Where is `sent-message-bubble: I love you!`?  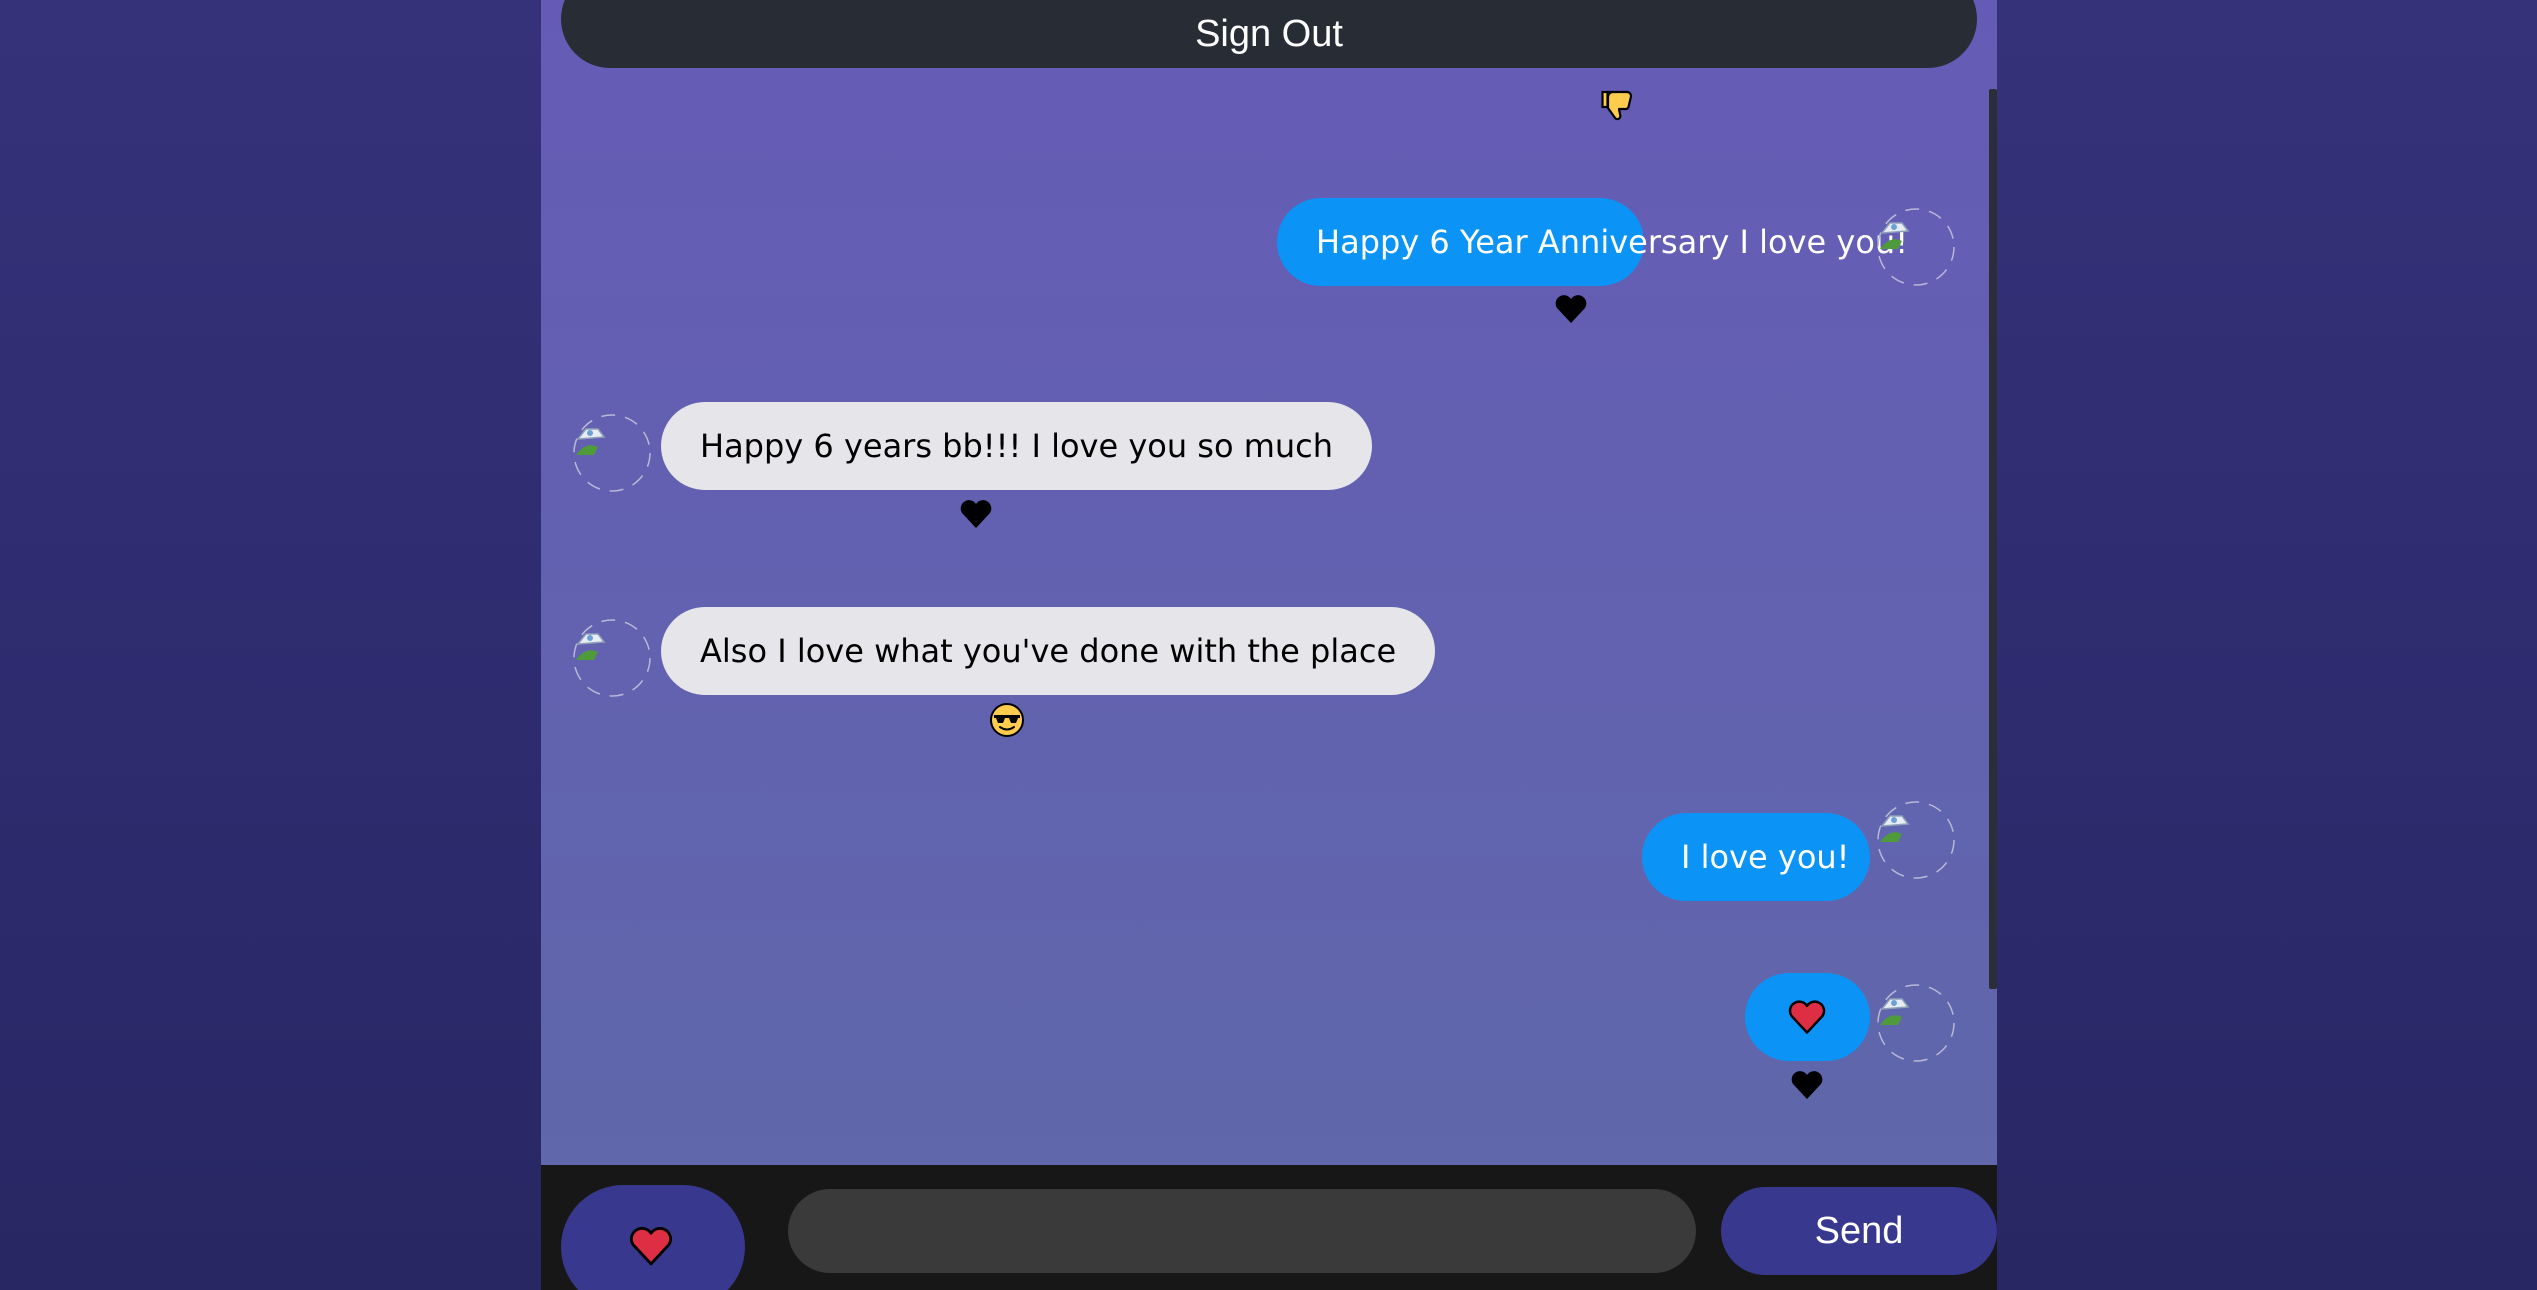 sent-message-bubble: I love you! is located at coordinates (1756, 857).